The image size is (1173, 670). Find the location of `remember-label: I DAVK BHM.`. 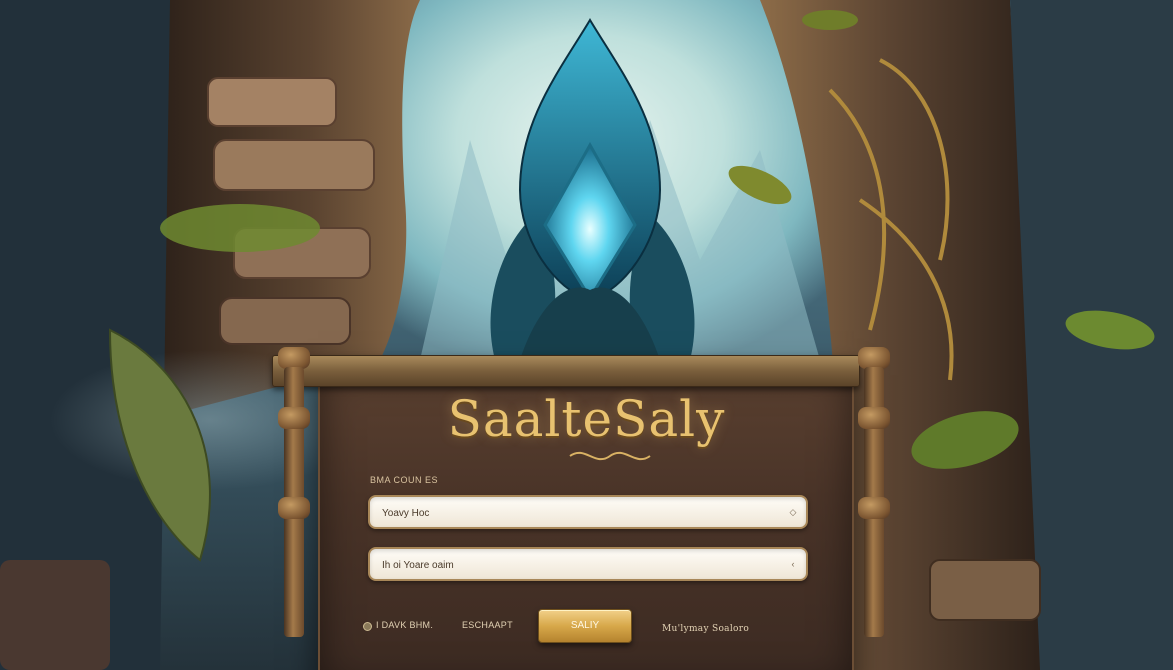

remember-label: I DAVK BHM. is located at coordinates (404, 625).